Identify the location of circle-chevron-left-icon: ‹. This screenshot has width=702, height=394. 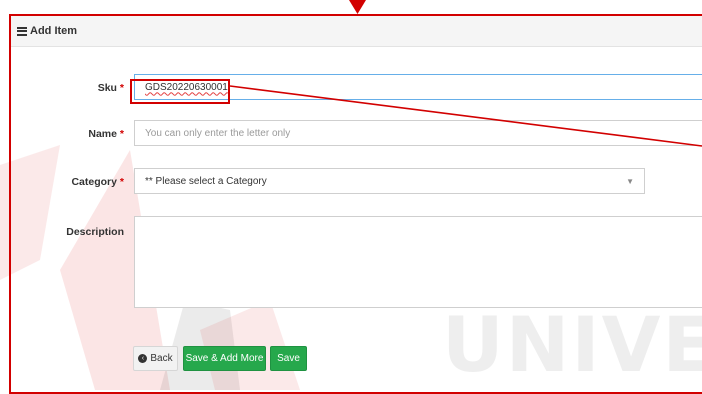
(143, 358).